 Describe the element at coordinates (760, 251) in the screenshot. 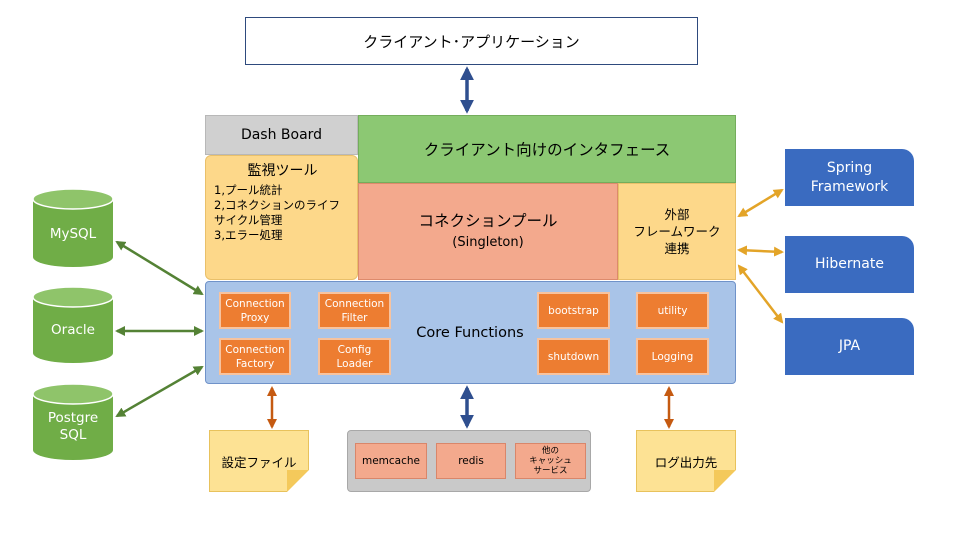

I see `arrow-ext-hibernate` at that location.